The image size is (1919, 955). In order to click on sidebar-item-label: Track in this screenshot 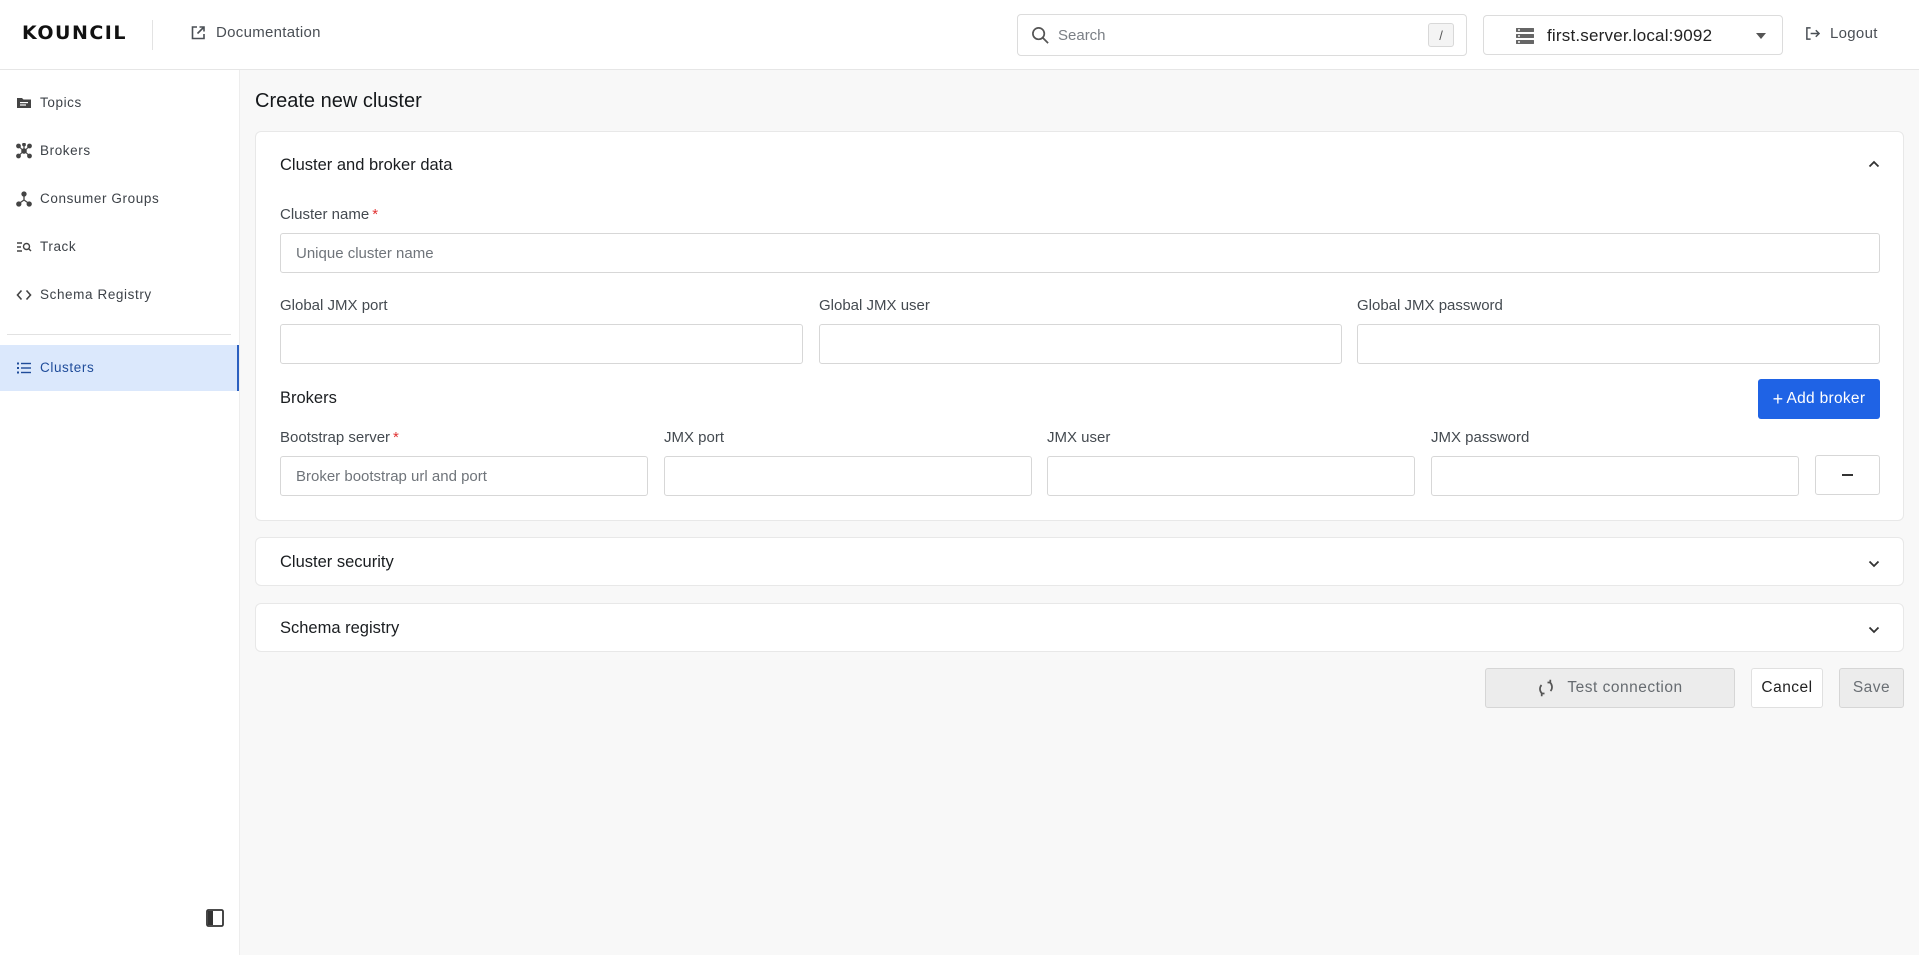, I will do `click(58, 246)`.